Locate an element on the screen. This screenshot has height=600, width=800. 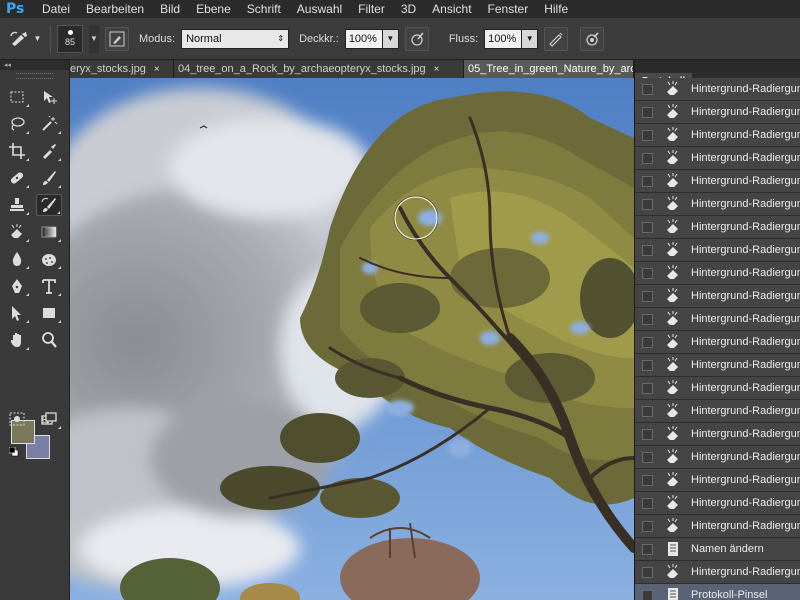
shape-tool is located at coordinates (49, 313).